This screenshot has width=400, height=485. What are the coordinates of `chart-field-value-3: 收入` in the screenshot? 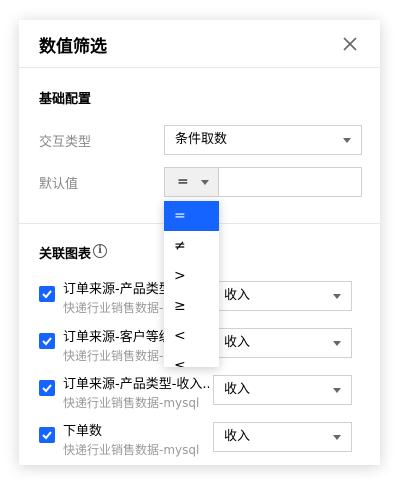 It's located at (237, 389).